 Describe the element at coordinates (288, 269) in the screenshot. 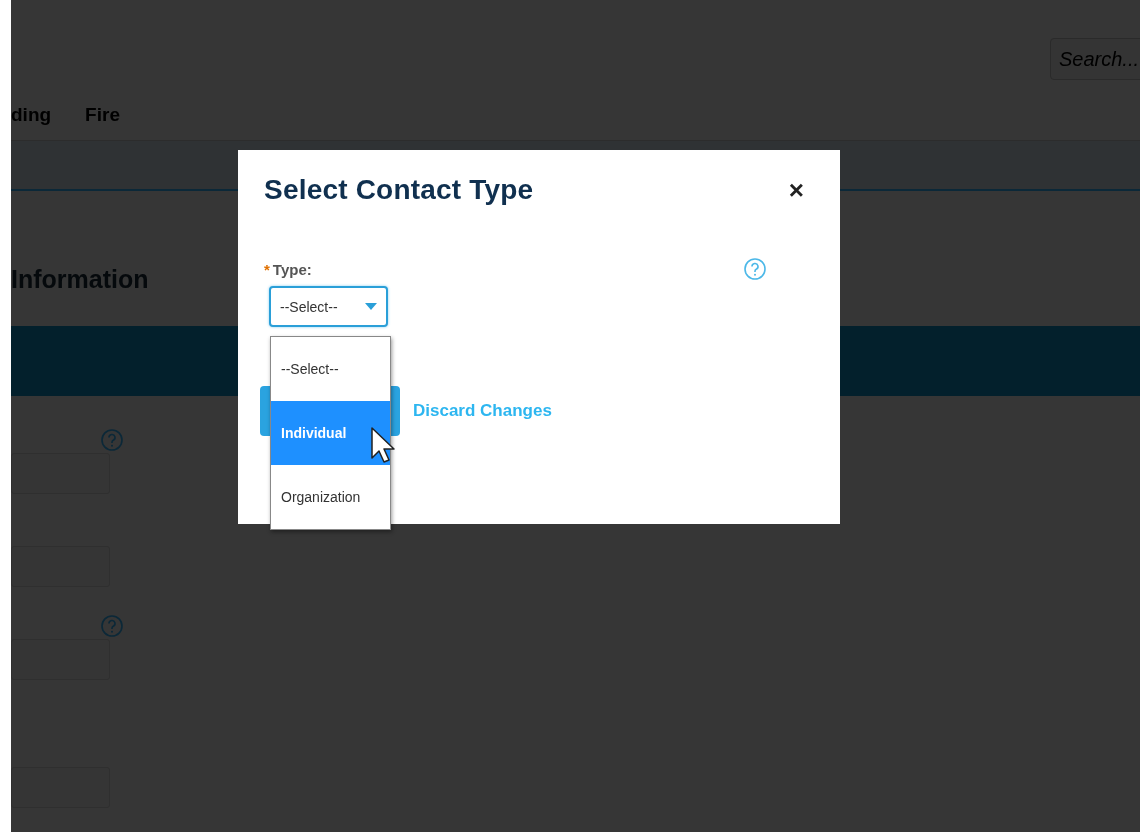

I see `field-label: * Type:` at that location.